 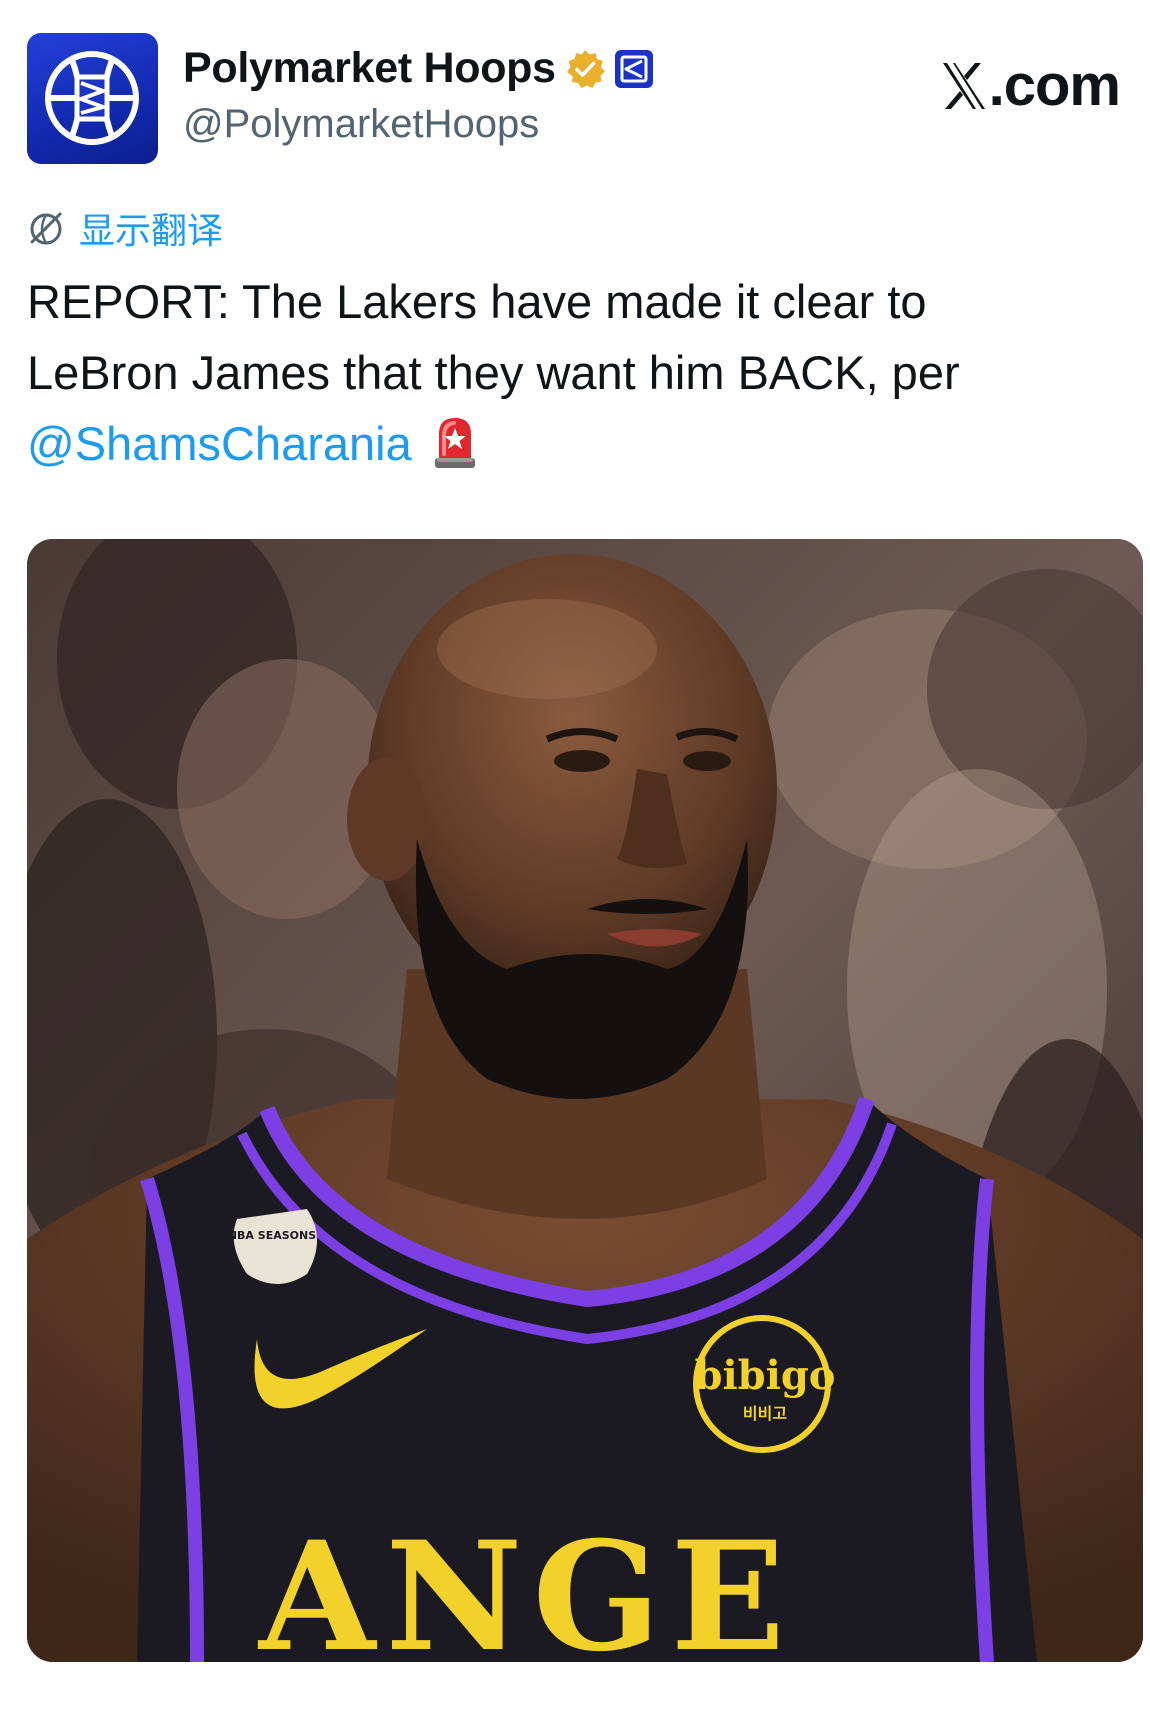 I want to click on avatar, so click(x=92, y=98).